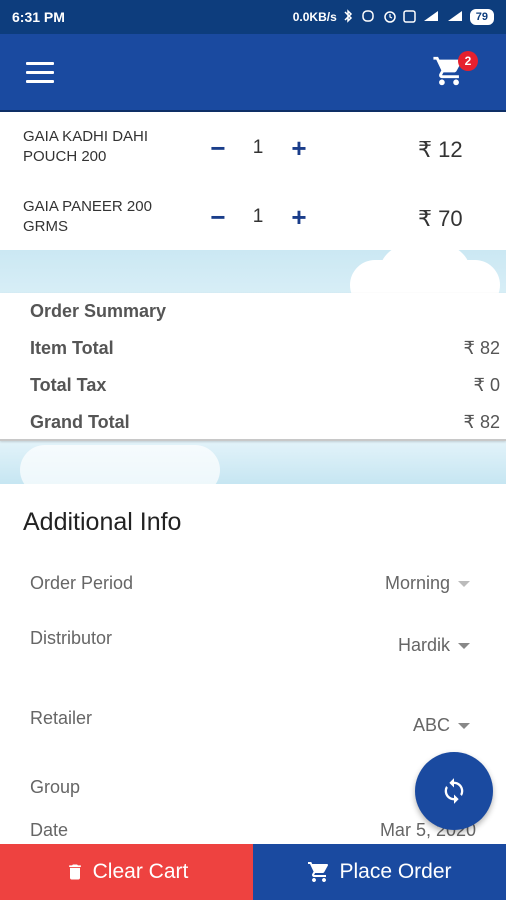 This screenshot has width=506, height=900. Describe the element at coordinates (98, 311) in the screenshot. I see `order-summary-title: Order Summary` at that location.